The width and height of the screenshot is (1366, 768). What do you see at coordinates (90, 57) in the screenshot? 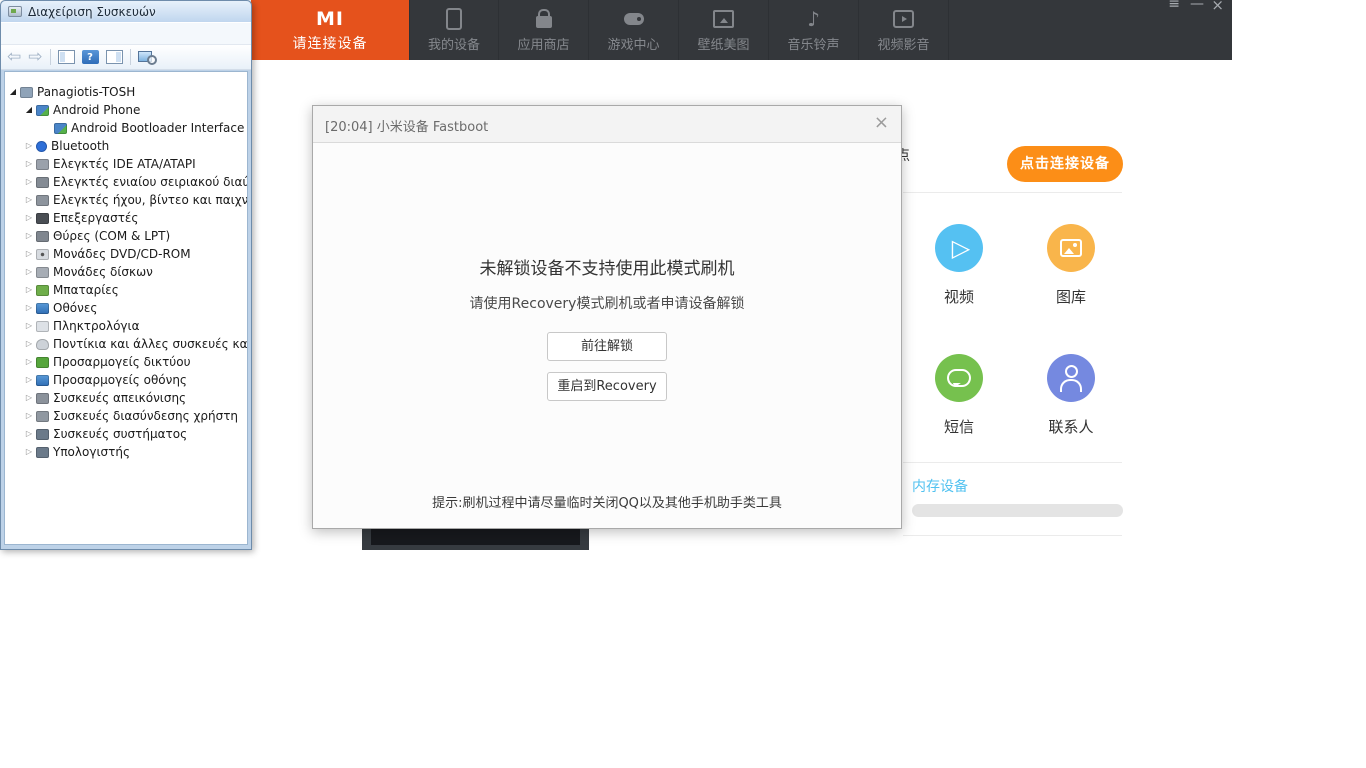
I see `help-icon: ?` at bounding box center [90, 57].